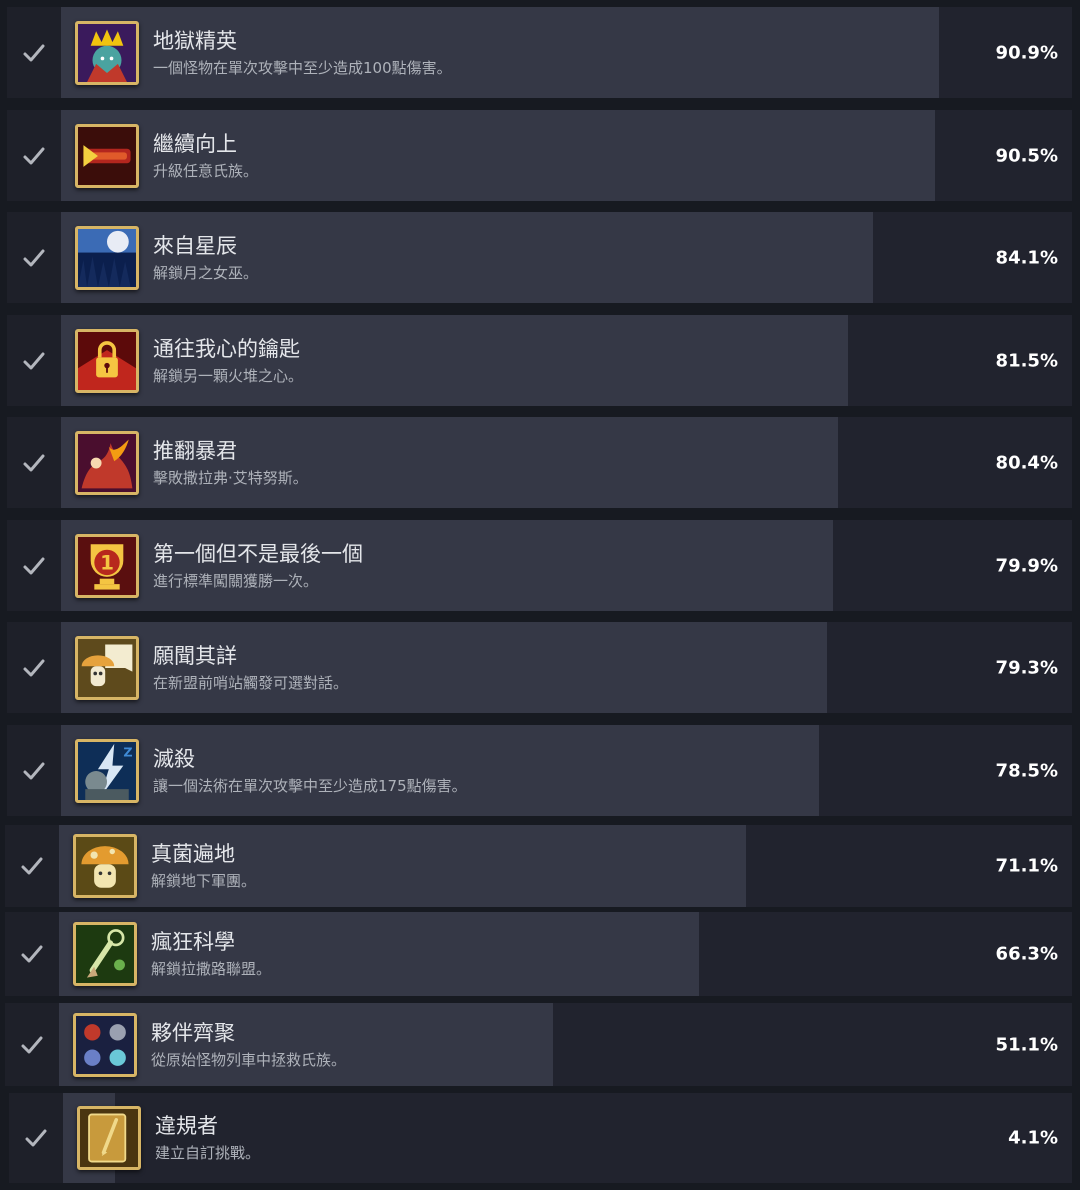  What do you see at coordinates (538, 954) in the screenshot?
I see `achievement-row: 瘋狂科學解鎖拉撒路聯盟。 66.3%` at bounding box center [538, 954].